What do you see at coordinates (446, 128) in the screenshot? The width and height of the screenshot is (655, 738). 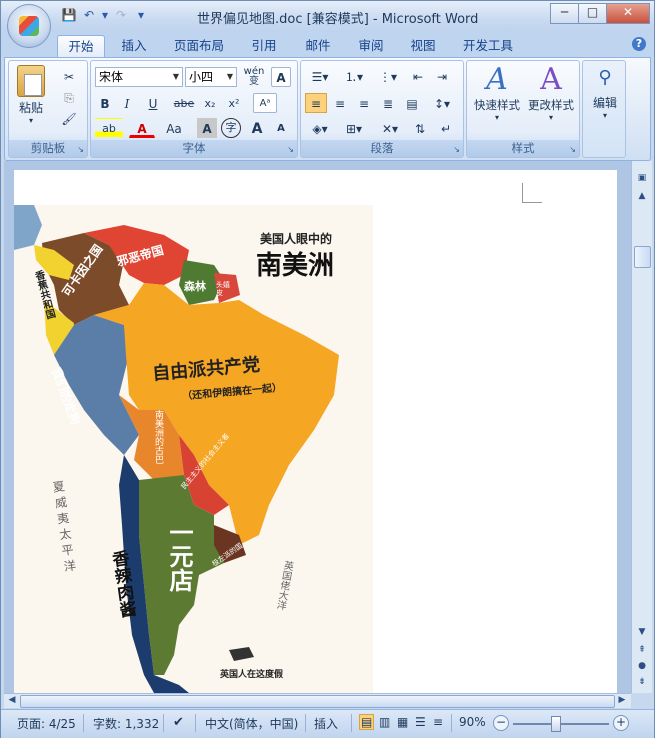 I see `show-marks-icon: ↵` at bounding box center [446, 128].